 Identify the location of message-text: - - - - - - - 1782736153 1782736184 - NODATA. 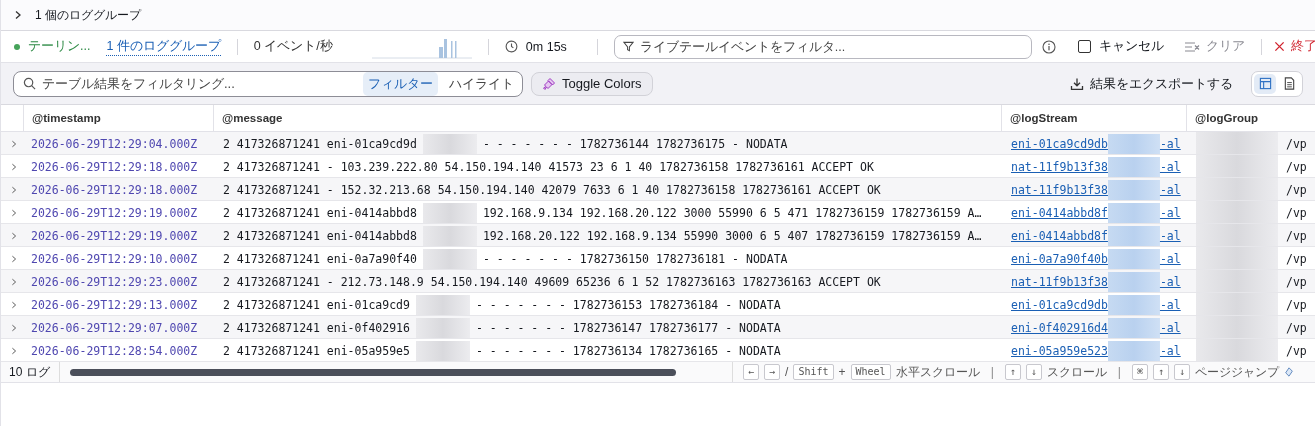
(628, 304).